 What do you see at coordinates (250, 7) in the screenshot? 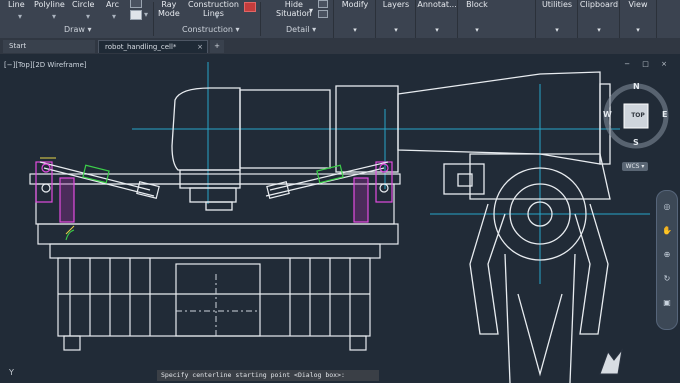
I see `construction-tool-icon` at bounding box center [250, 7].